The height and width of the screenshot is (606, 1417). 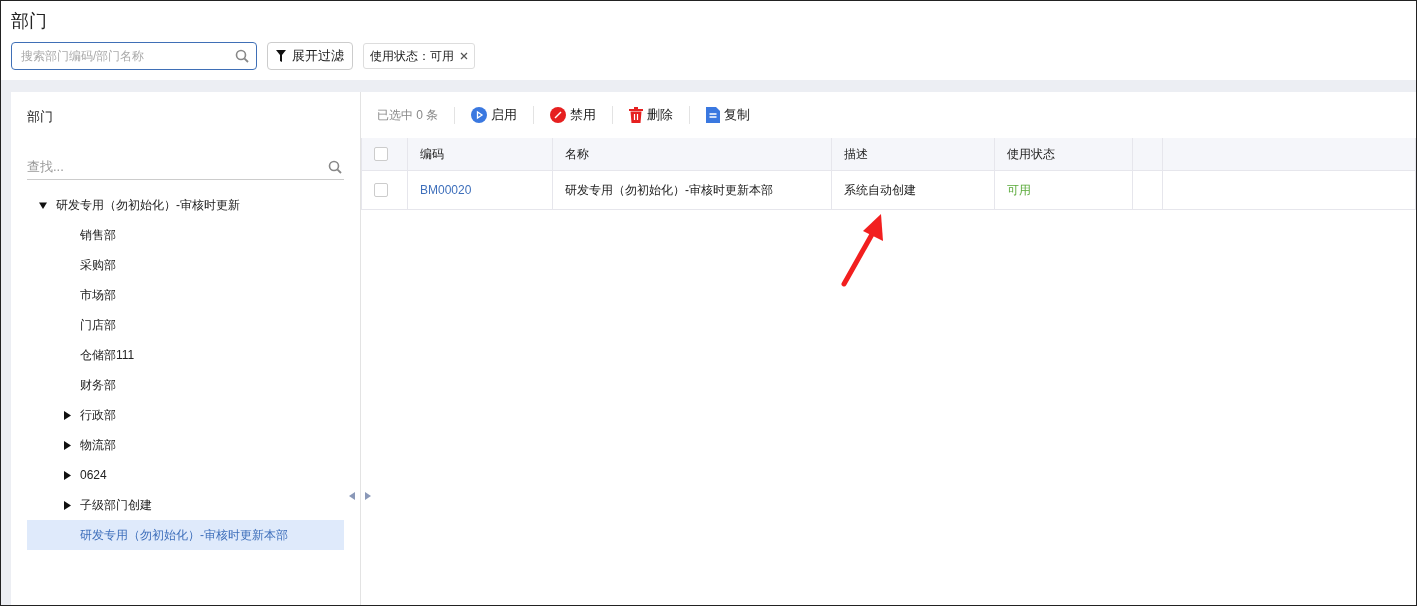 I want to click on table-cell: 系统自动创建, so click(x=880, y=189).